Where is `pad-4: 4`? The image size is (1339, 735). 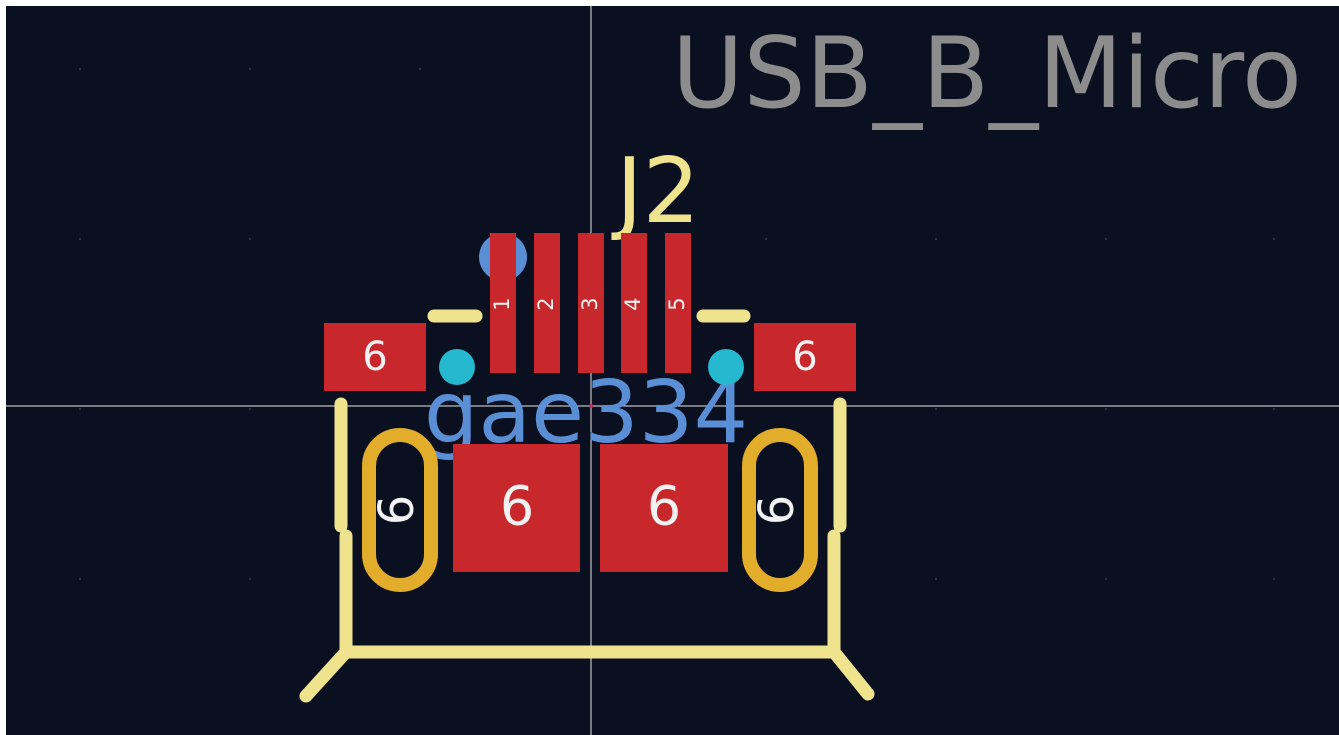 pad-4: 4 is located at coordinates (634, 303).